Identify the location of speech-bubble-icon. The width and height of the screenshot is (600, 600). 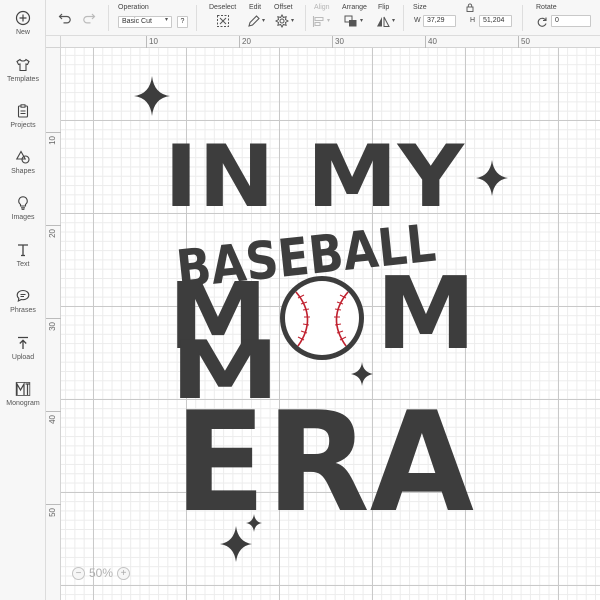
(23, 295).